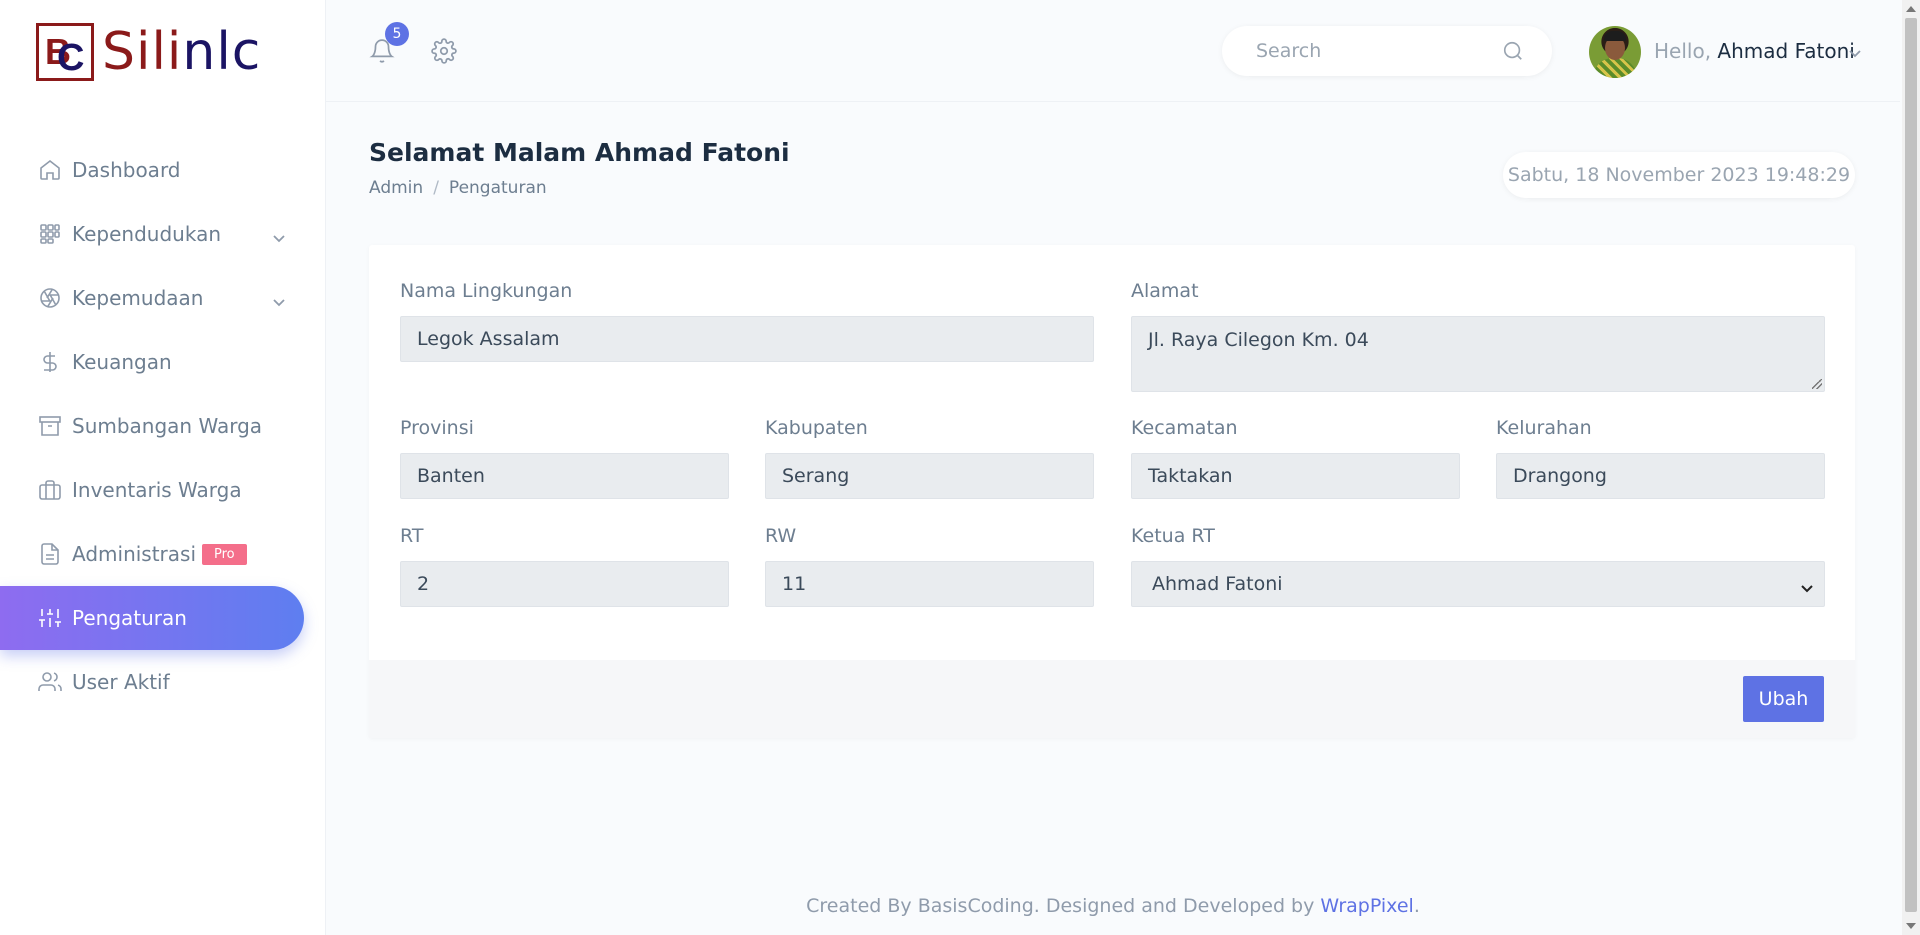 The width and height of the screenshot is (1920, 935). What do you see at coordinates (121, 682) in the screenshot?
I see `sidebar-item-label: User Aktif` at bounding box center [121, 682].